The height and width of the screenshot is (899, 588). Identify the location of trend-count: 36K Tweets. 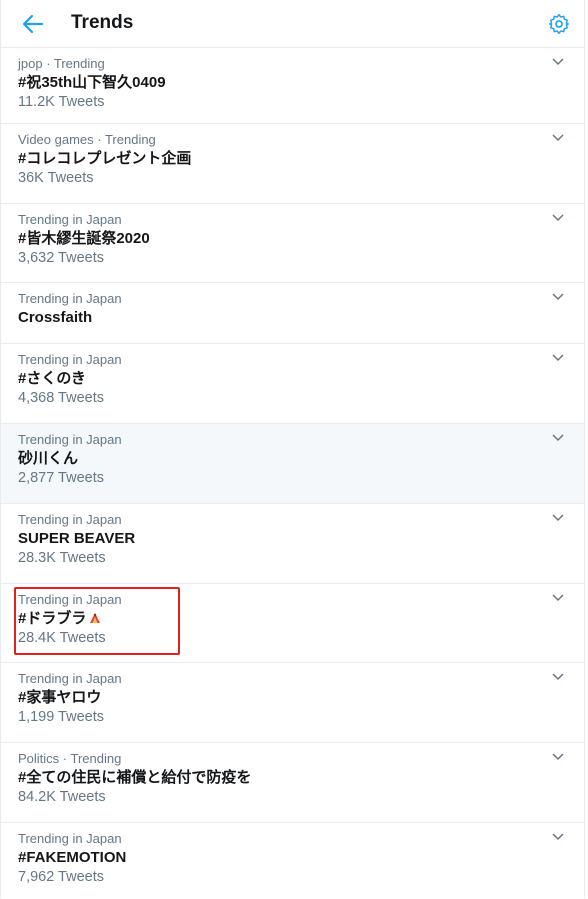
(56, 178).